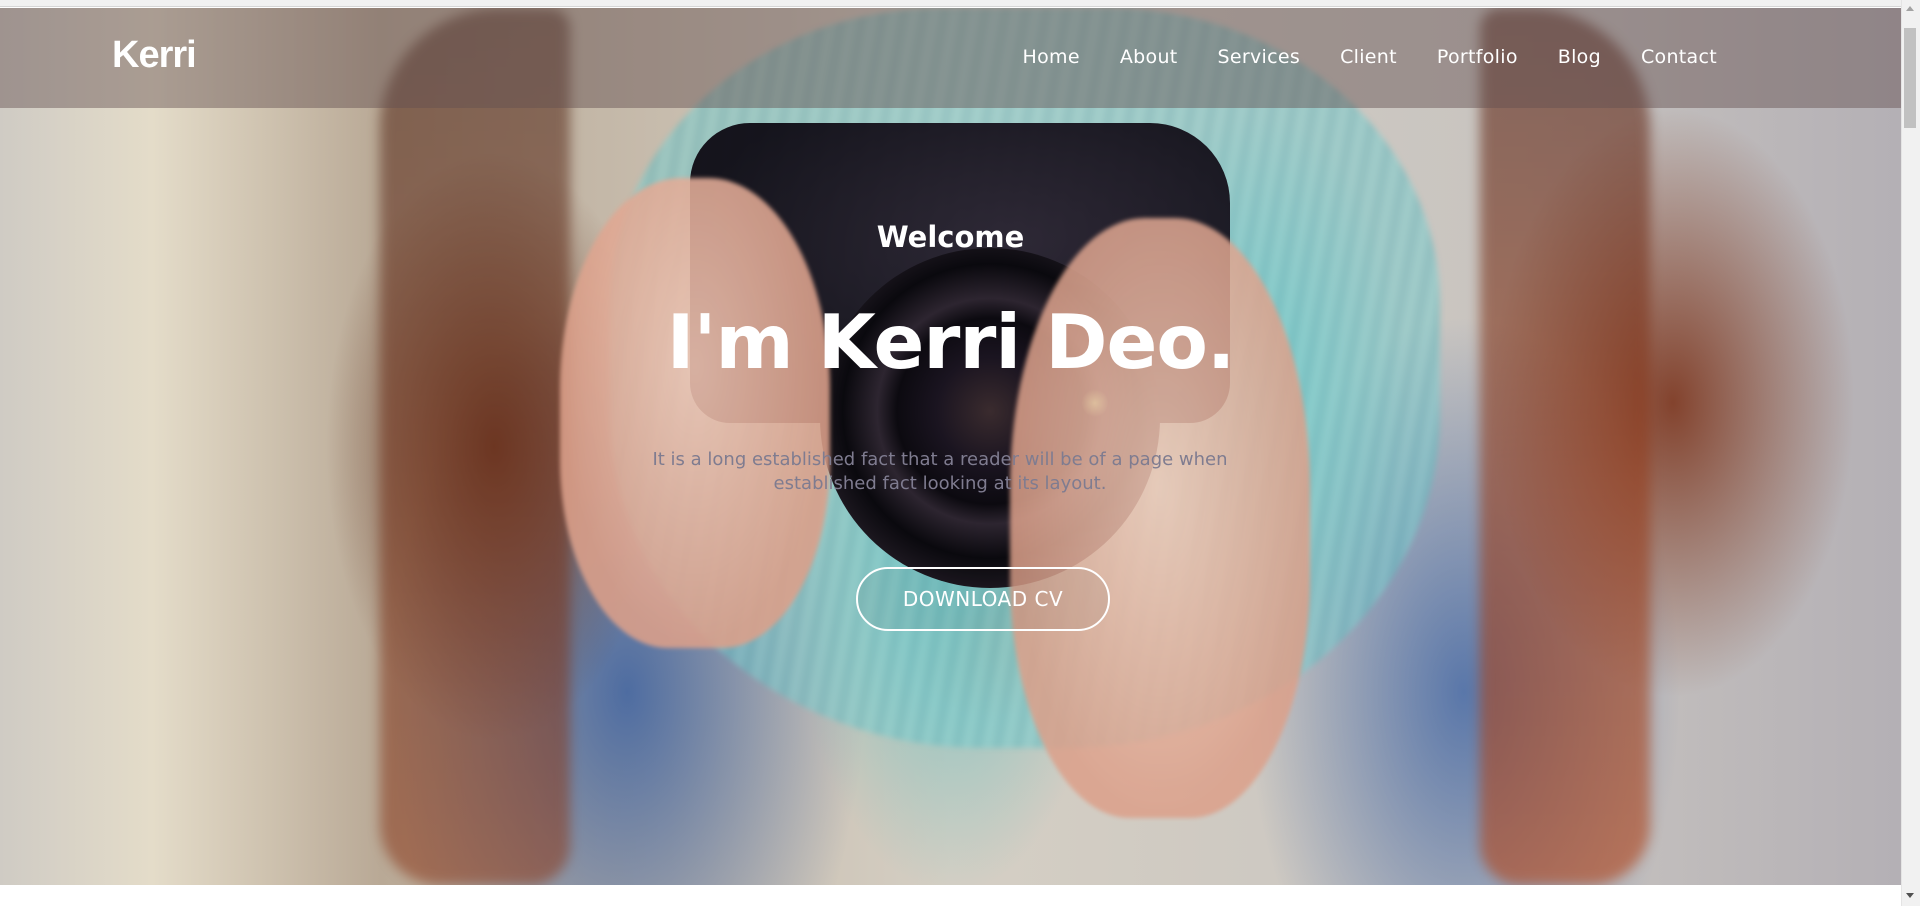 The width and height of the screenshot is (1920, 906). I want to click on nav-portfolio: Portfolio, so click(1477, 57).